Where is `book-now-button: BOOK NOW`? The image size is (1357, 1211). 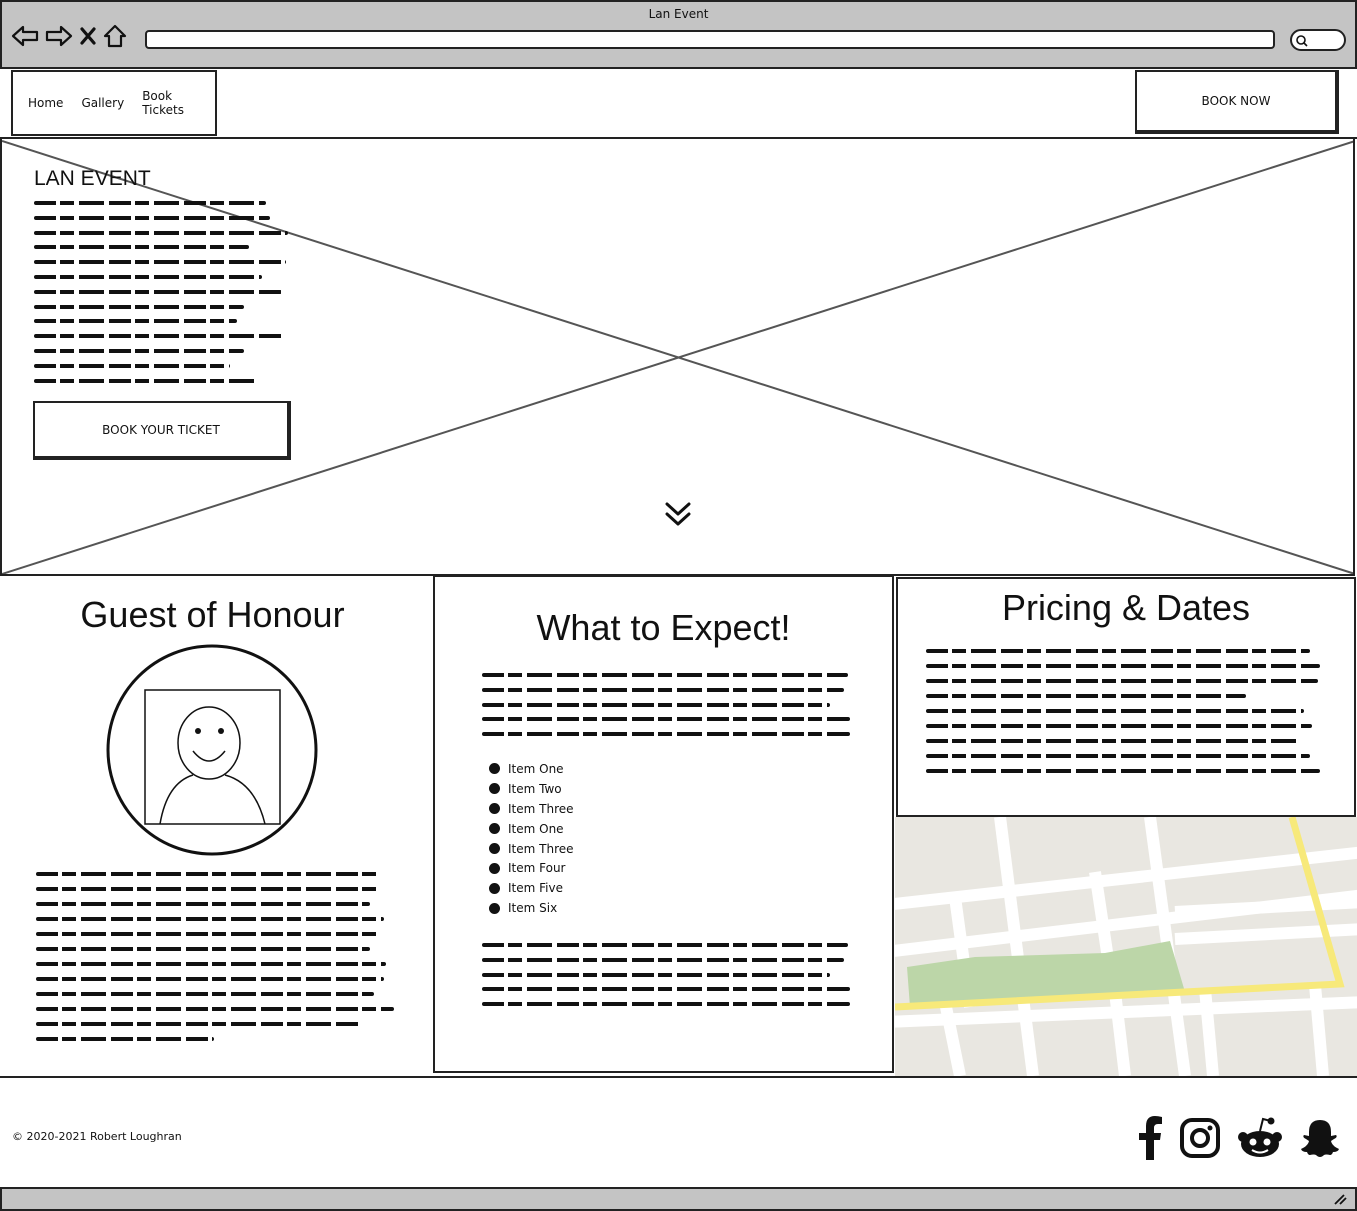
book-now-button: BOOK NOW is located at coordinates (1237, 102).